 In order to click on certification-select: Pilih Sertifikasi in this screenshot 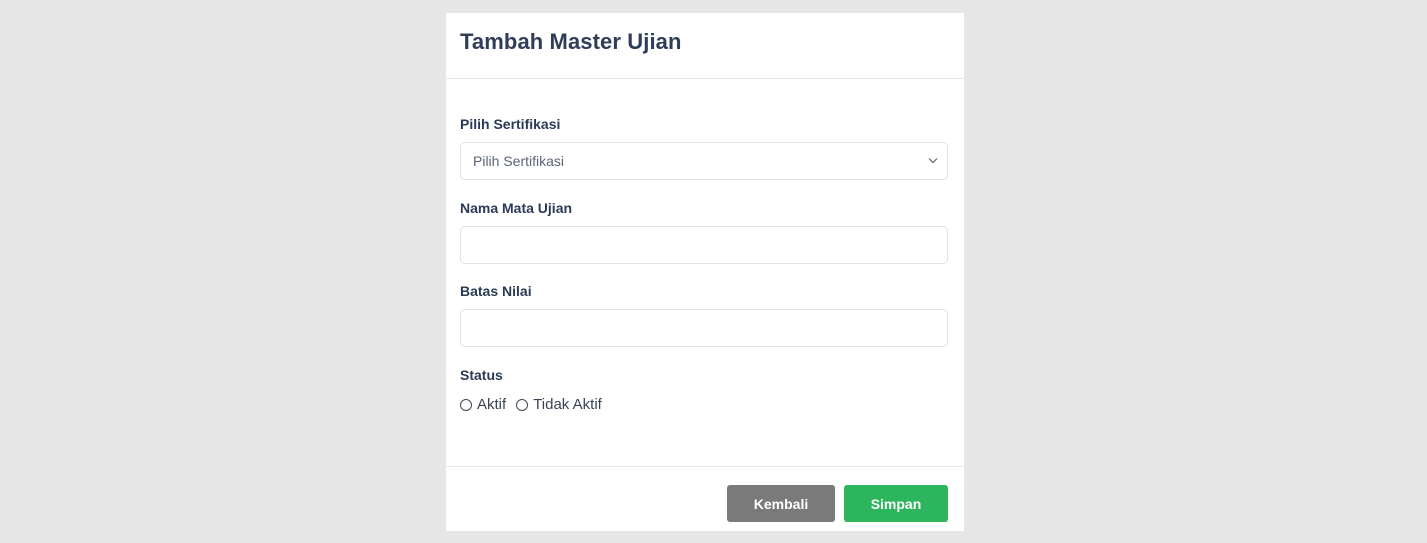, I will do `click(704, 161)`.